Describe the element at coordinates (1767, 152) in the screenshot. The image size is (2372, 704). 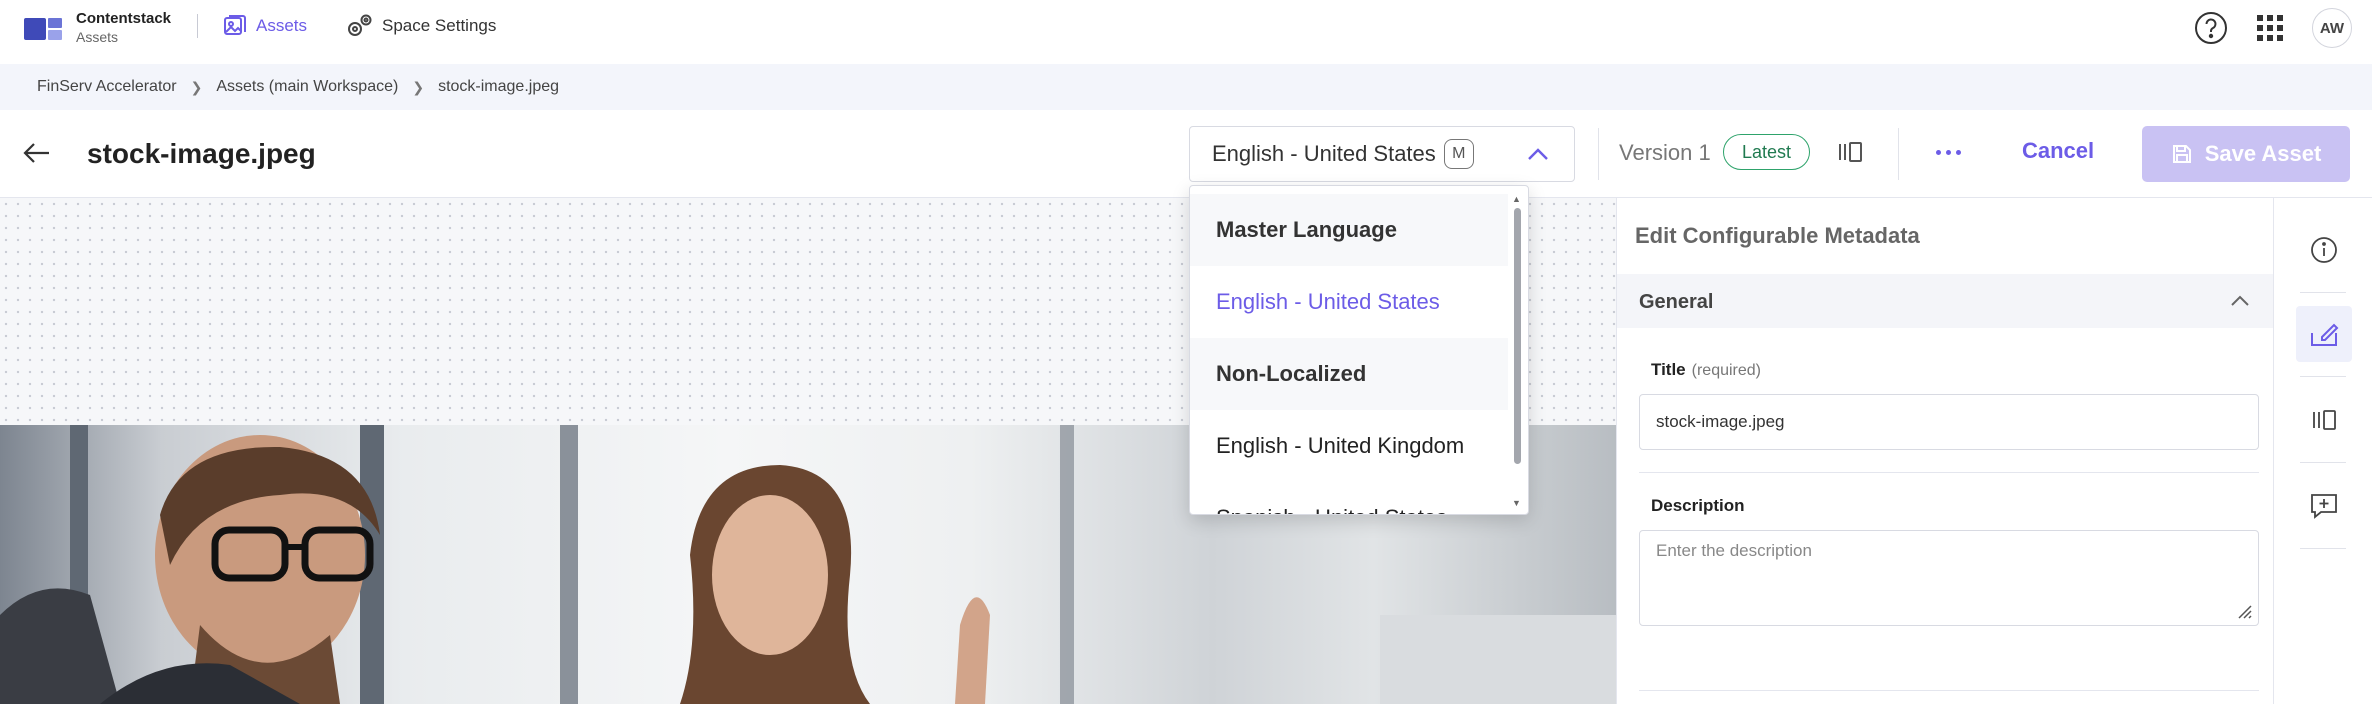
I see `latest-badge: Latest` at that location.